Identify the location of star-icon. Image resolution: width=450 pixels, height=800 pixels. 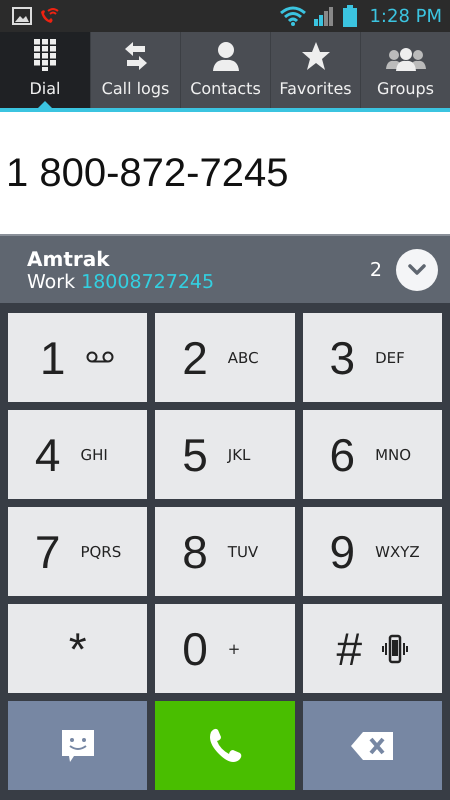
(315, 56).